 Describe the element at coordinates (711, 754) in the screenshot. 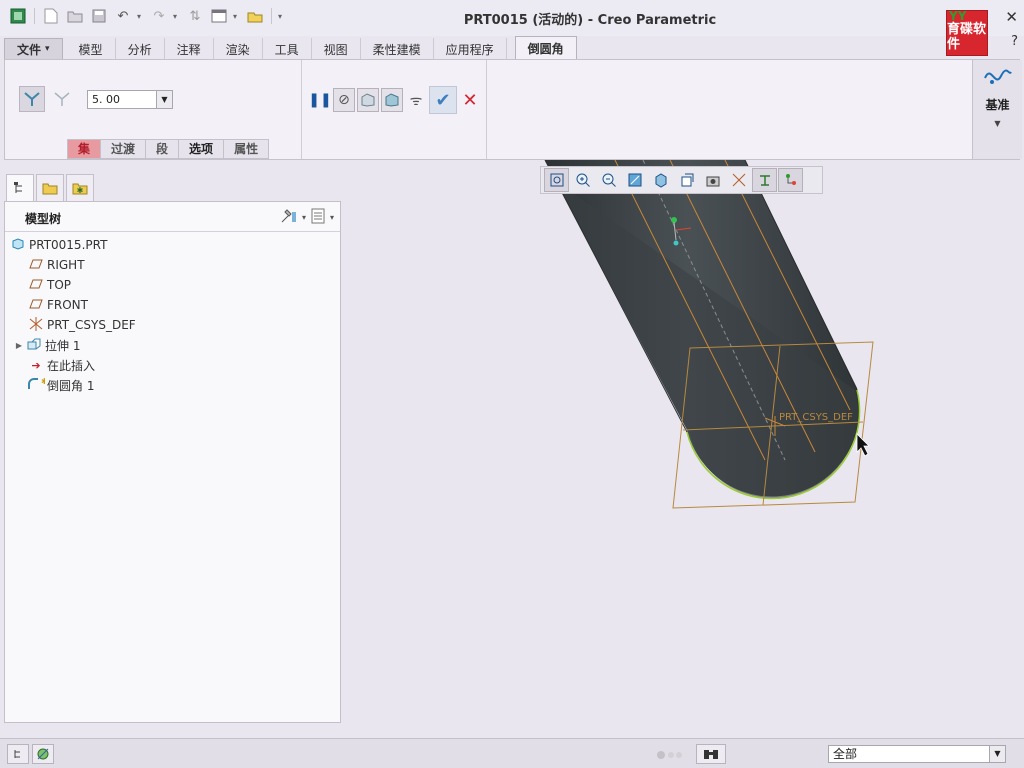

I see `find-icon` at that location.